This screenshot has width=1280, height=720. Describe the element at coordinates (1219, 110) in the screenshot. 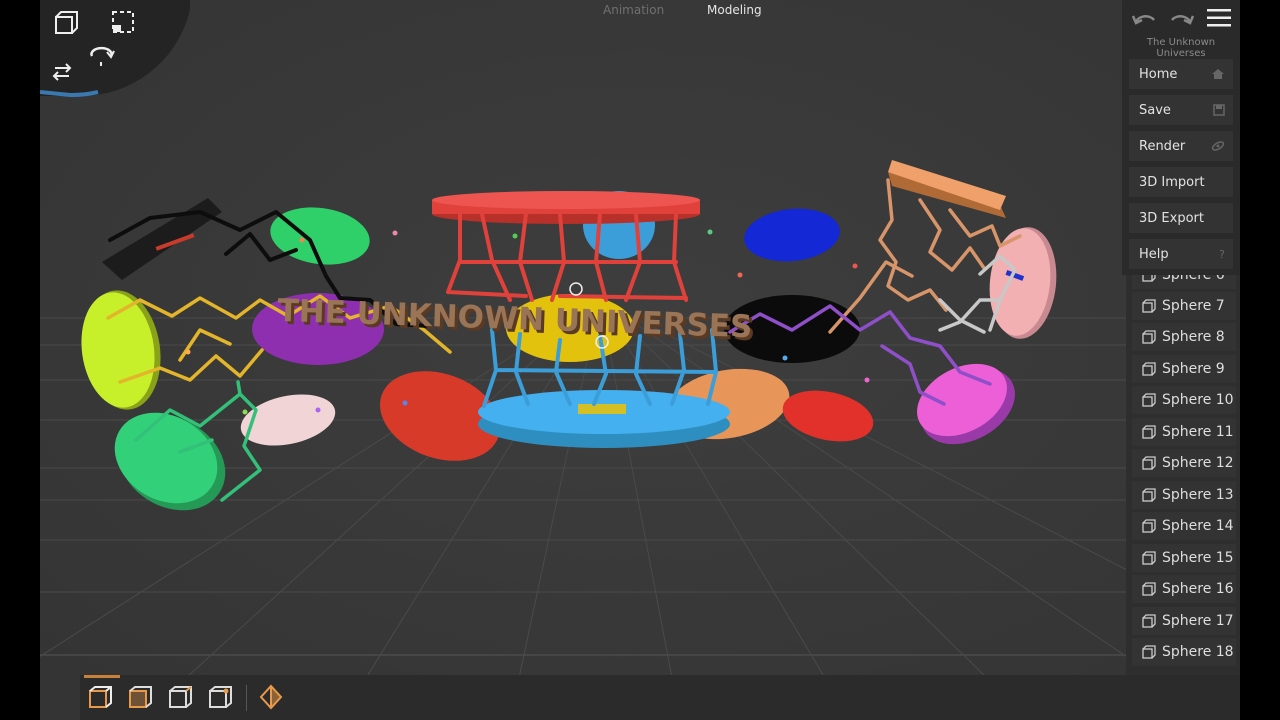

I see `save-icon` at that location.